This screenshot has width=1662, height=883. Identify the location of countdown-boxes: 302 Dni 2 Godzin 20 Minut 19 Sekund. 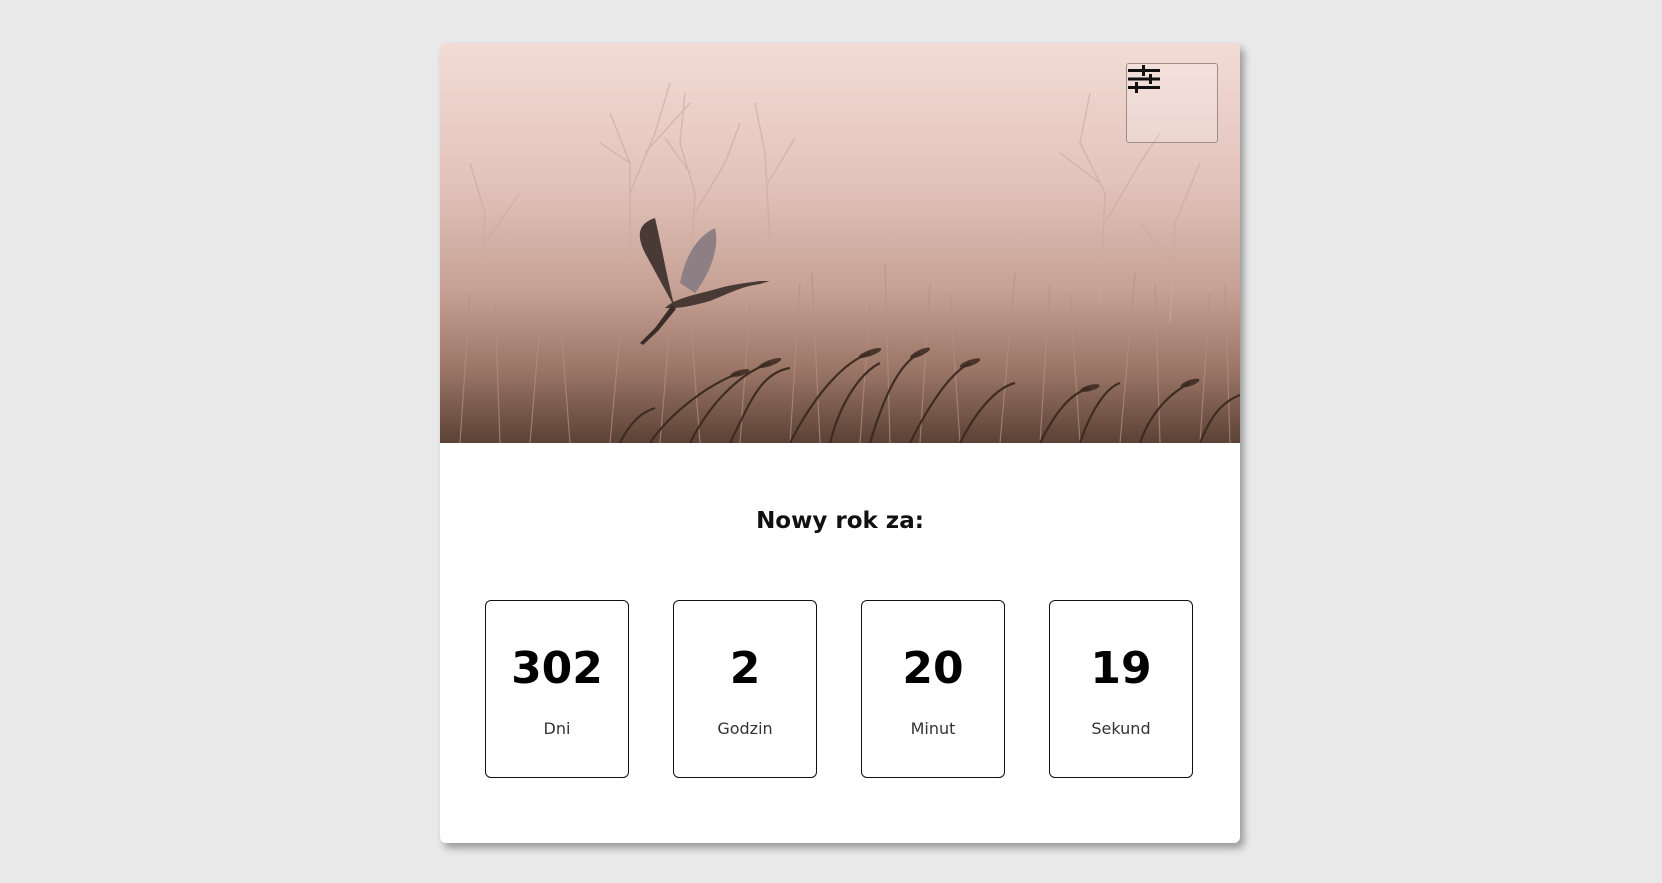
(841, 690).